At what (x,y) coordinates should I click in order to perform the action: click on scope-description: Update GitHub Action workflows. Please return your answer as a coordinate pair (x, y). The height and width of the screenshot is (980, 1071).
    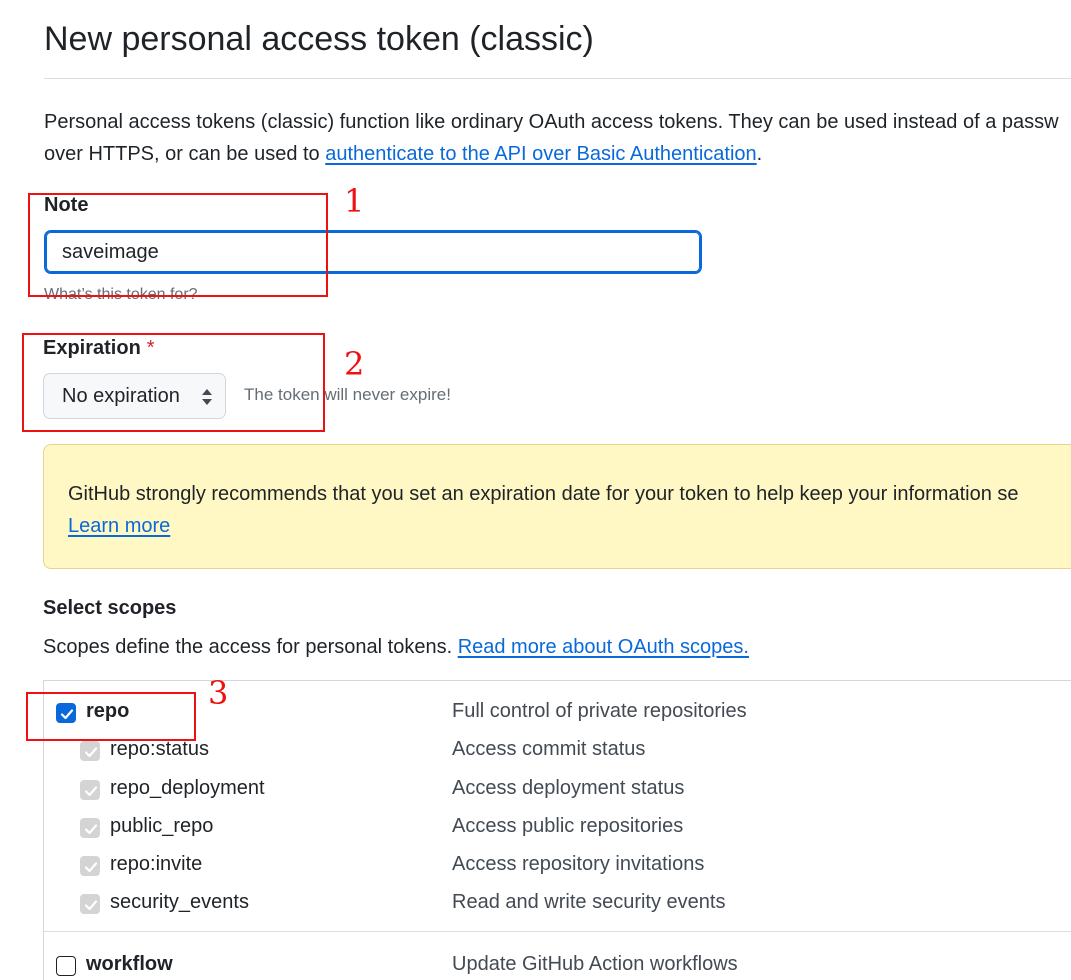
    Looking at the image, I should click on (595, 964).